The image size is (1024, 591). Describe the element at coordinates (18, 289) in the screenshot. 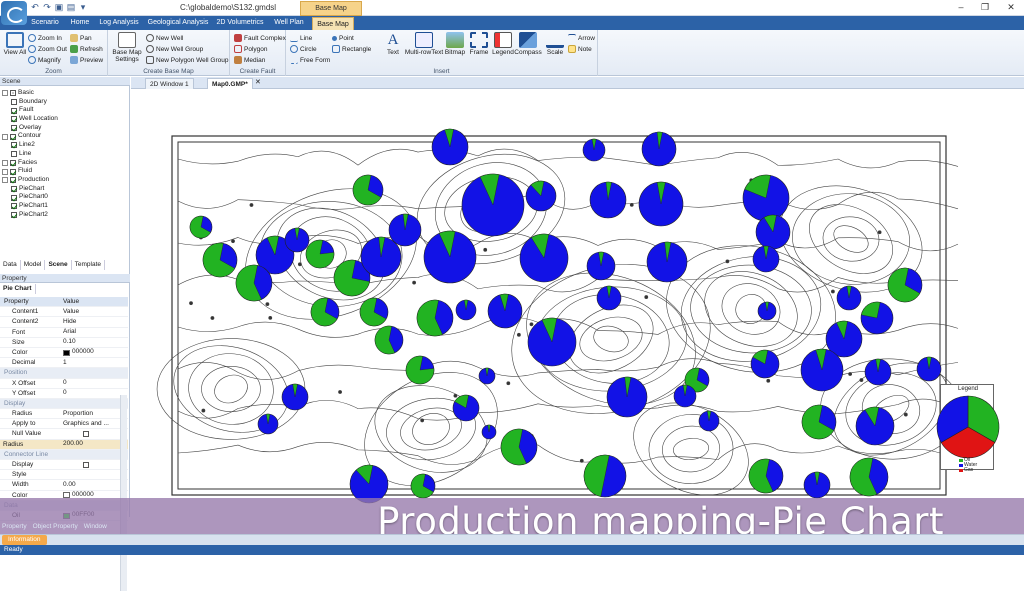

I see `tab-pie-chart: Pie Chart` at that location.